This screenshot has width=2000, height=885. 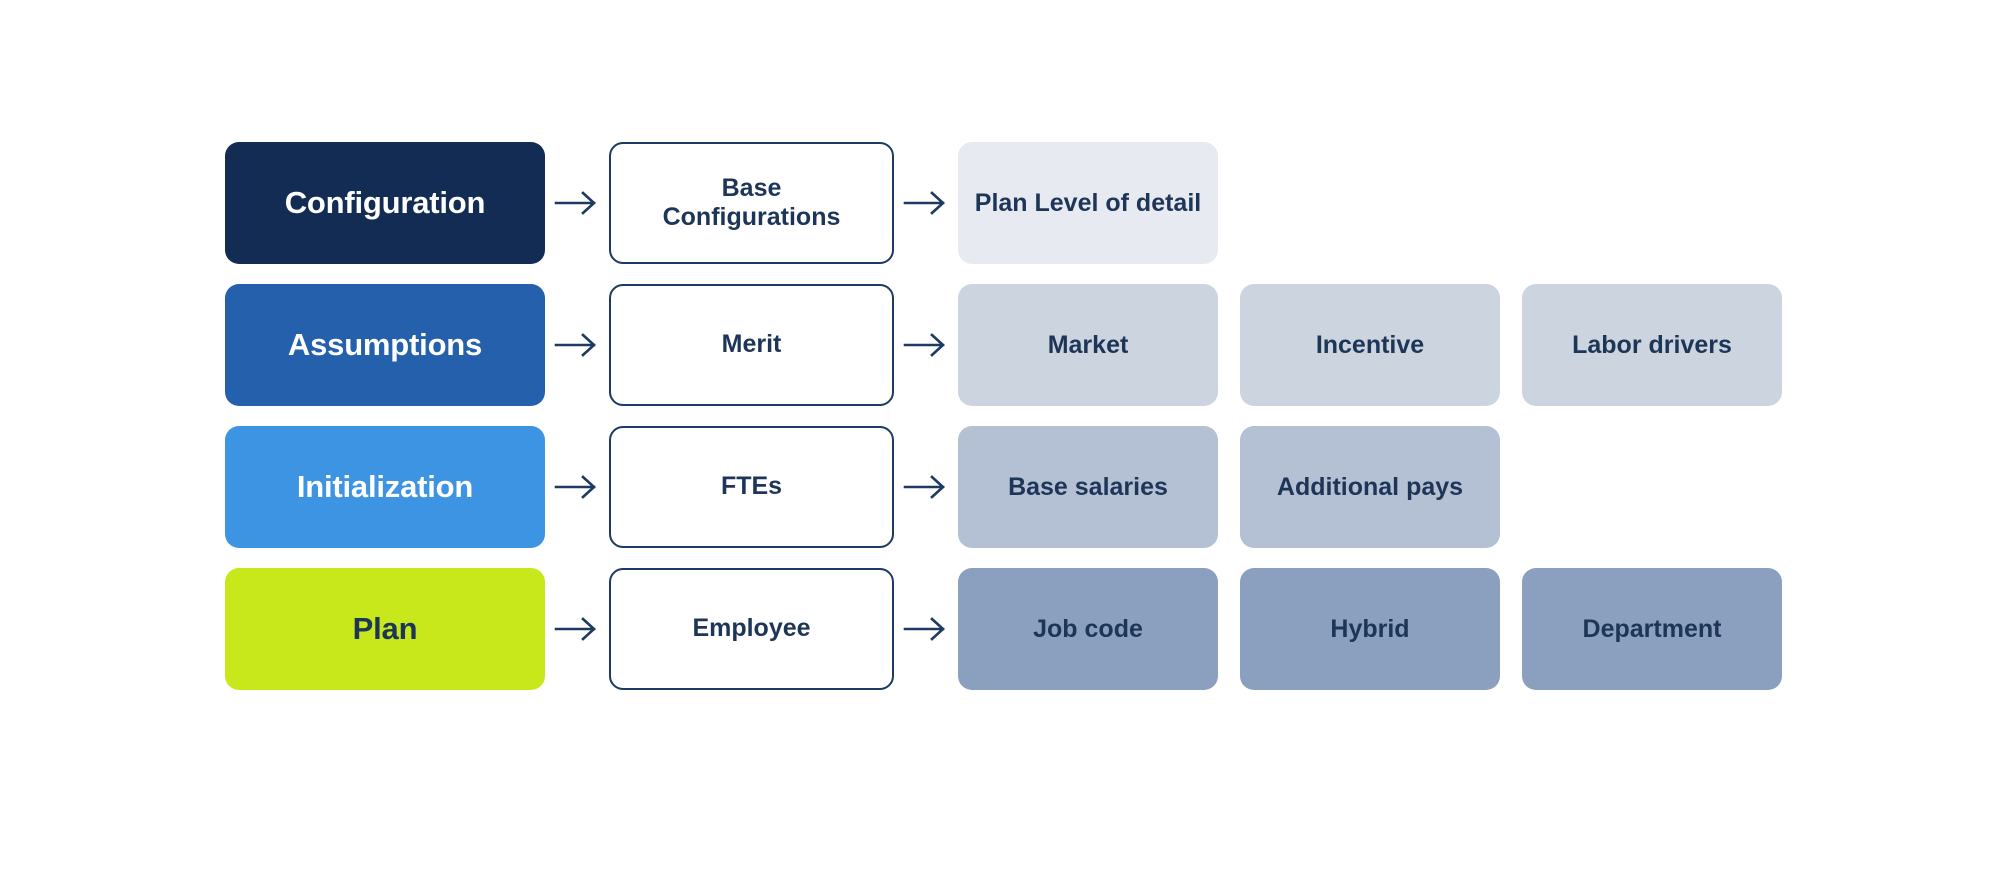 I want to click on stage-card: Assumptions, so click(x=385, y=345).